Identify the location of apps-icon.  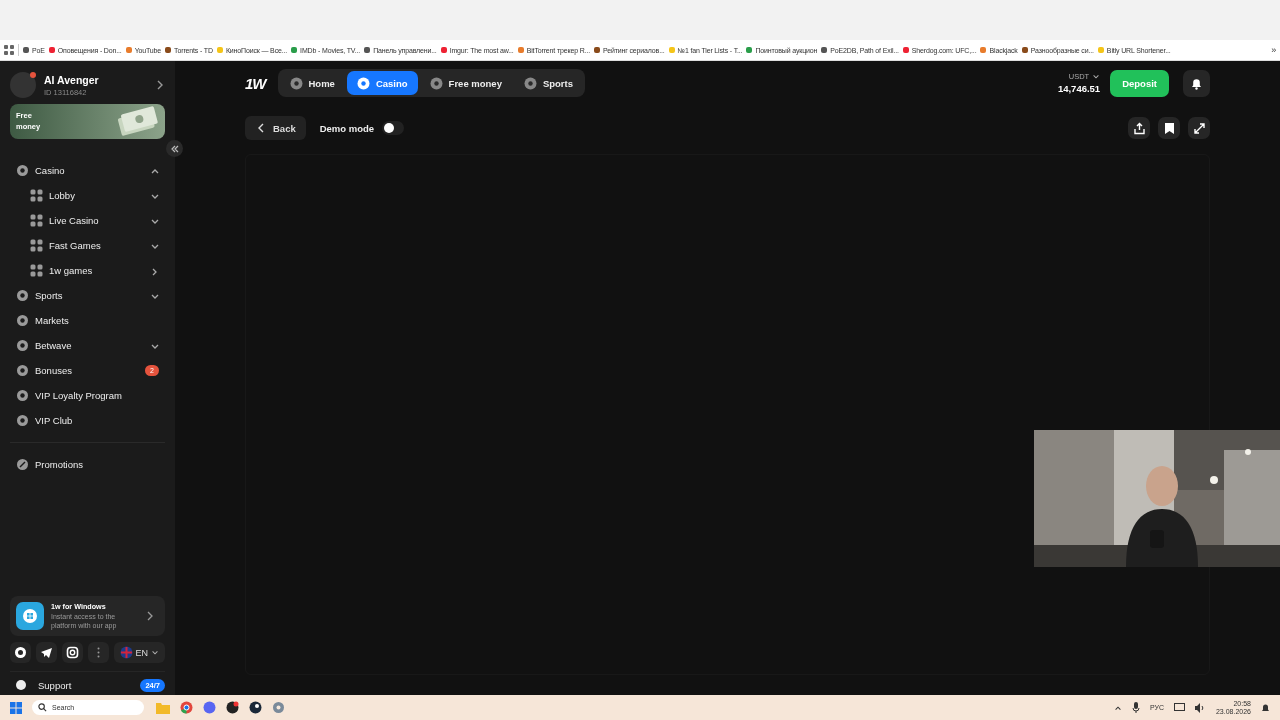
(9, 50).